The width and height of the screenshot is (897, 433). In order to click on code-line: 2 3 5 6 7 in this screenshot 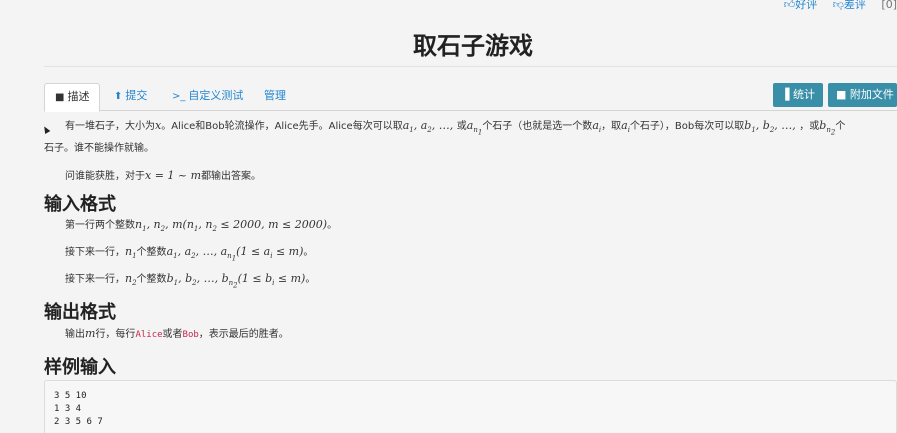, I will do `click(78, 422)`.